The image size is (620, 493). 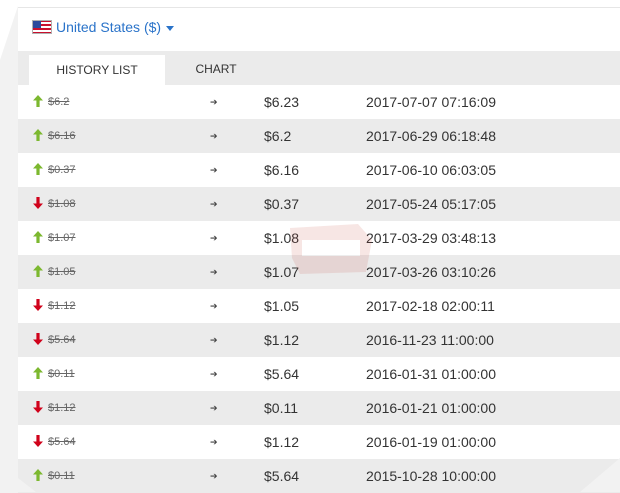 I want to click on new-price: $1.08, so click(x=282, y=238).